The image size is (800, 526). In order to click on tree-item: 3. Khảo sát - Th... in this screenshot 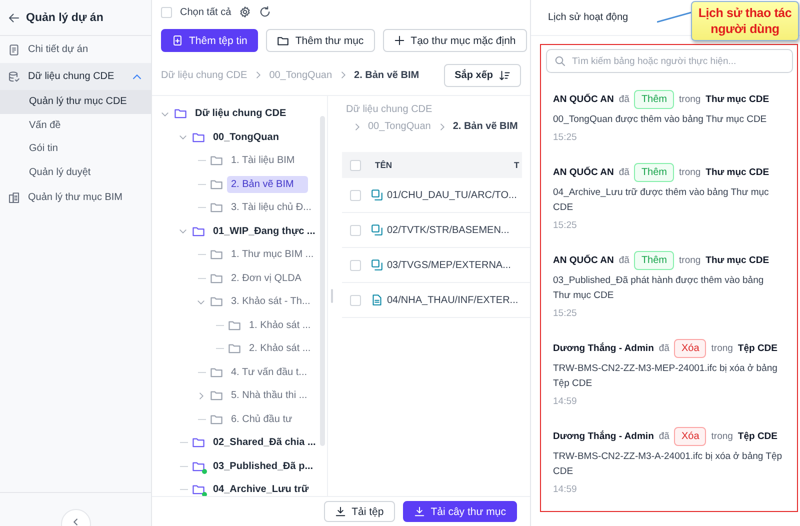, I will do `click(270, 301)`.